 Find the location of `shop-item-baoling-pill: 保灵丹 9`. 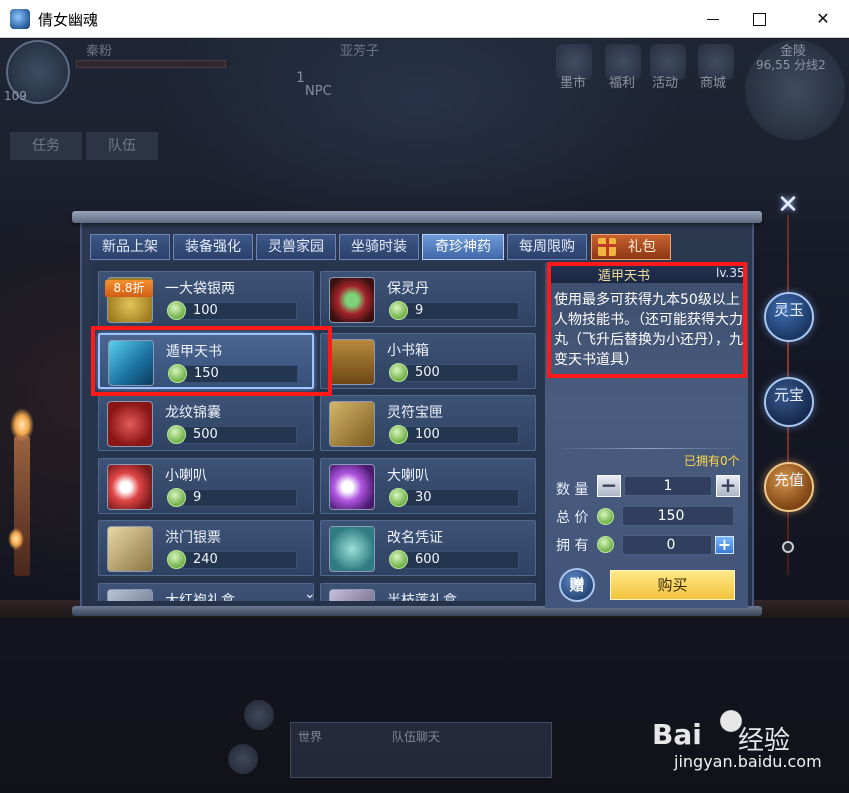

shop-item-baoling-pill: 保灵丹 9 is located at coordinates (428, 299).